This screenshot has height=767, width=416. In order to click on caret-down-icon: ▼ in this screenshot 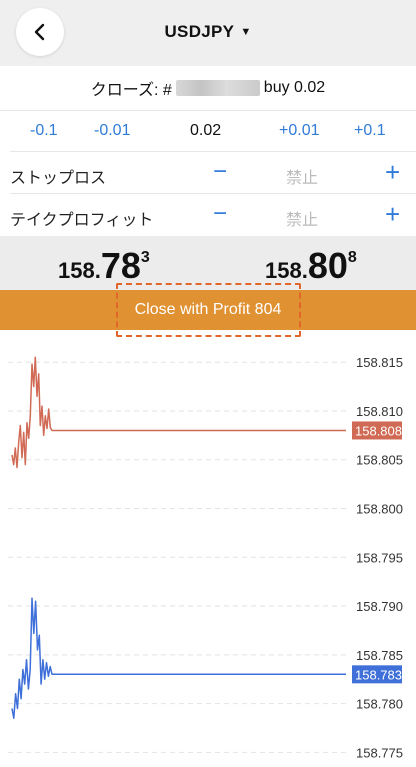, I will do `click(246, 32)`.